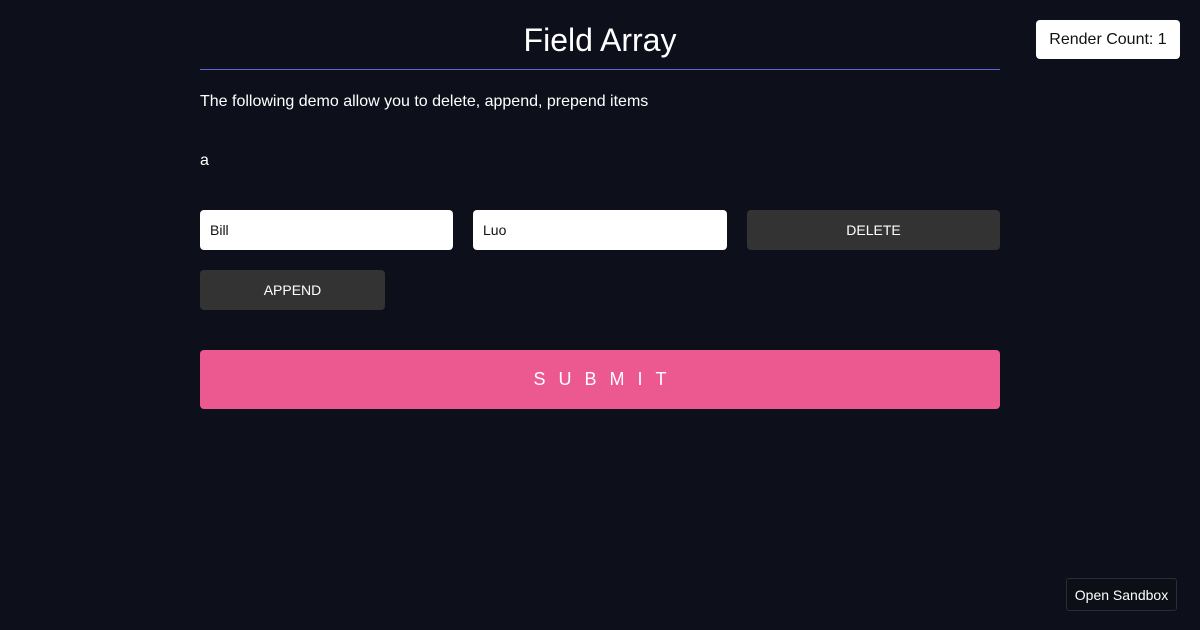 Image resolution: width=1200 pixels, height=630 pixels. I want to click on page-title: Field Array, so click(600, 40).